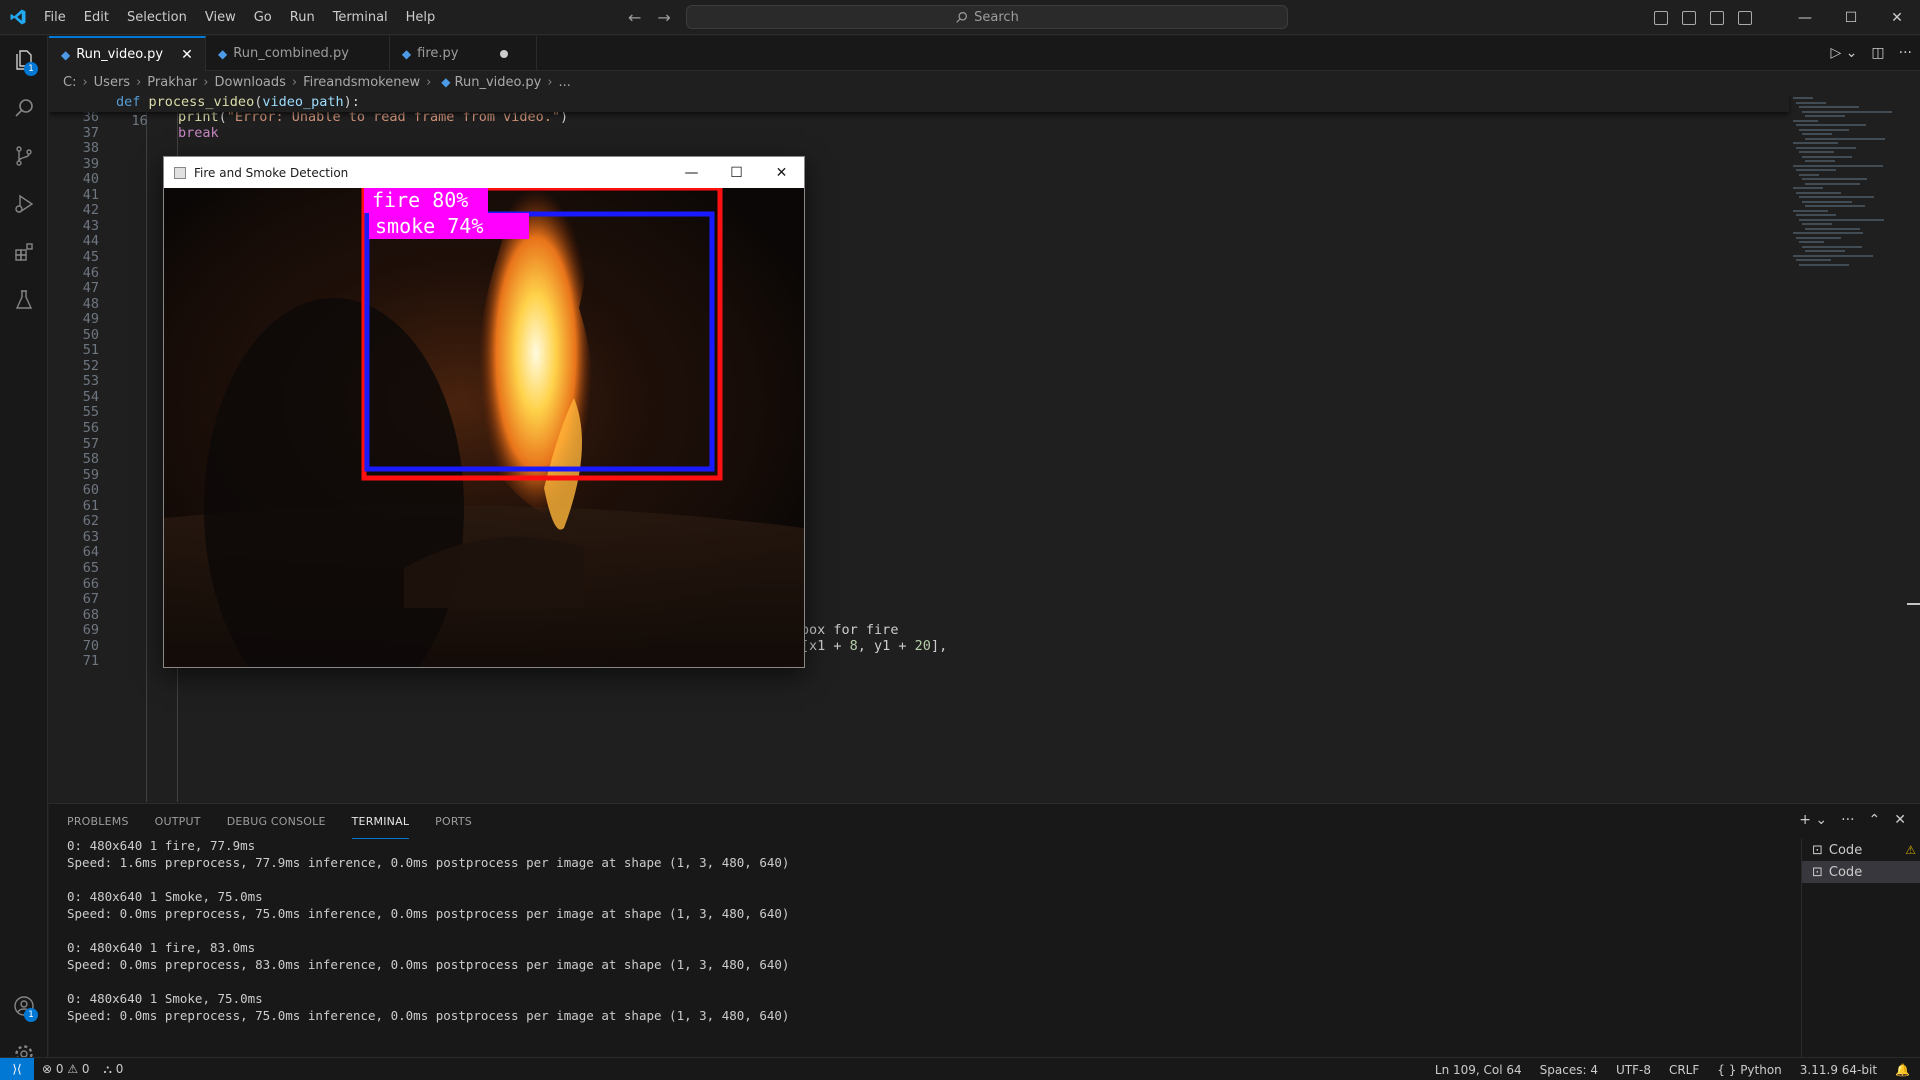  What do you see at coordinates (1478, 1070) in the screenshot?
I see `cursor-position: Ln 109, Col 64` at bounding box center [1478, 1070].